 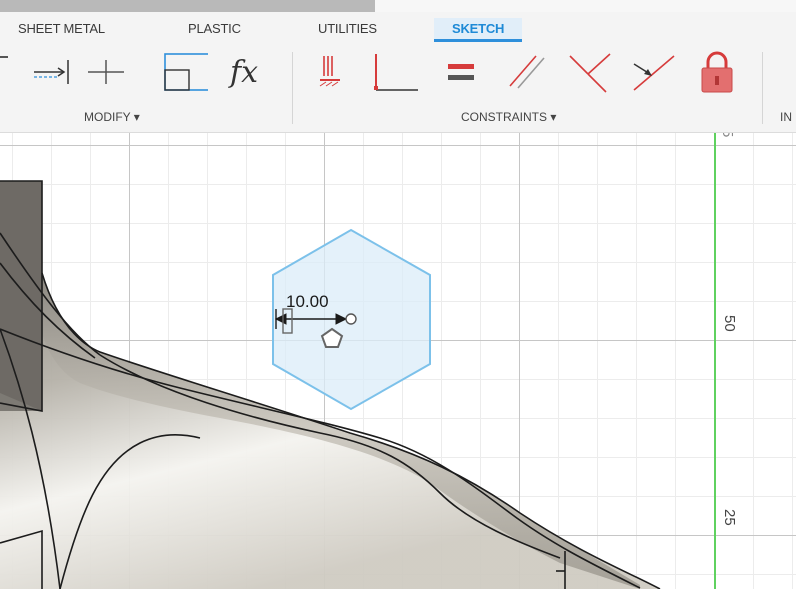 What do you see at coordinates (106, 72) in the screenshot?
I see `break-icon` at bounding box center [106, 72].